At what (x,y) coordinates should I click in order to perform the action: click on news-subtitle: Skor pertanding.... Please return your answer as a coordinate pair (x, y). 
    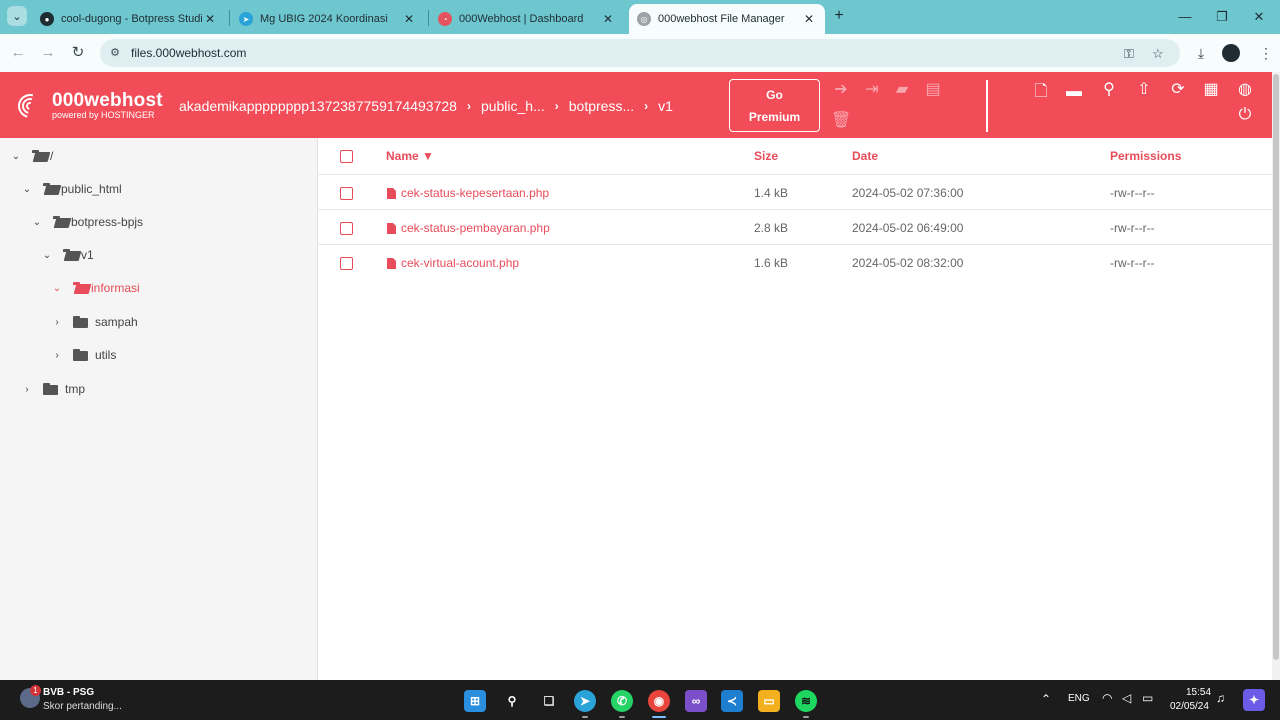
    Looking at the image, I should click on (82, 706).